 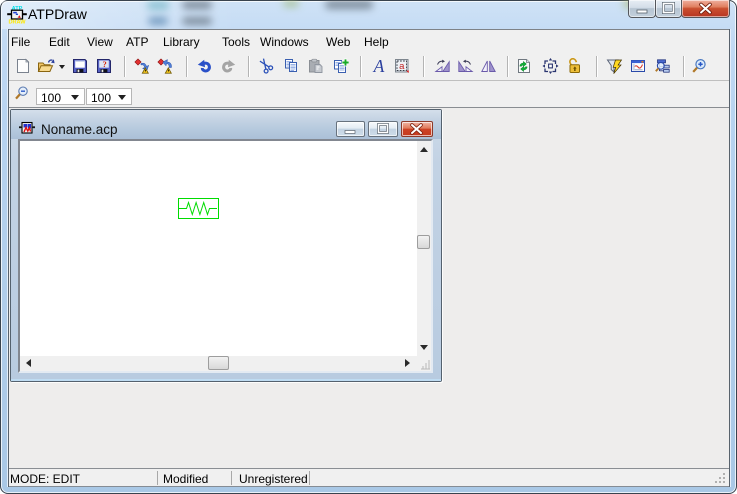 I want to click on svg-text: DRAW, so click(x=17, y=21).